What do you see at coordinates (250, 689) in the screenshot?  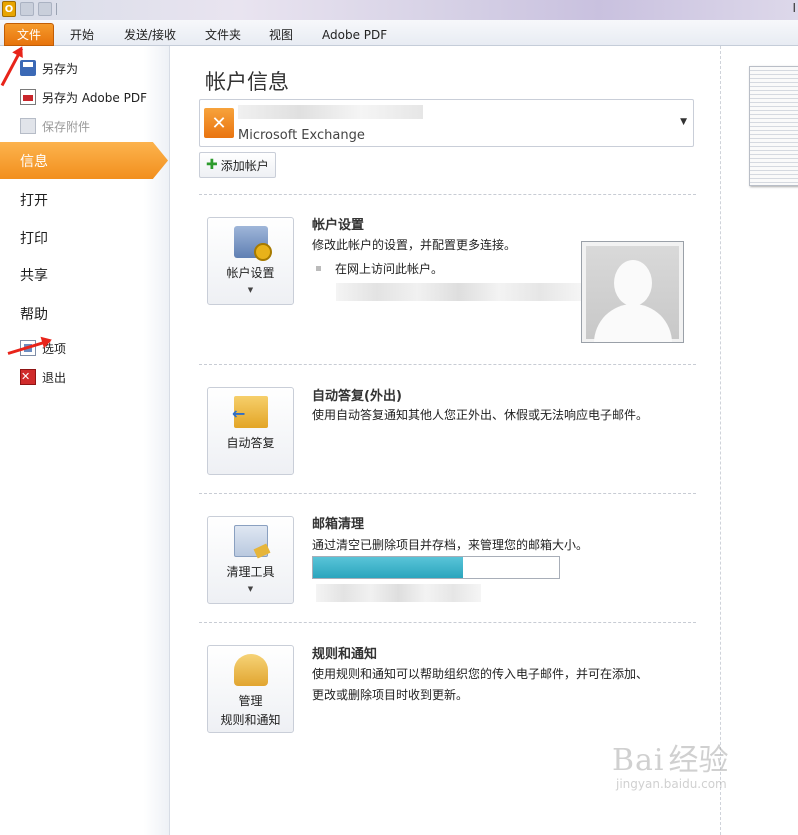 I see `manage-rules-button: 管理 规则和通知` at bounding box center [250, 689].